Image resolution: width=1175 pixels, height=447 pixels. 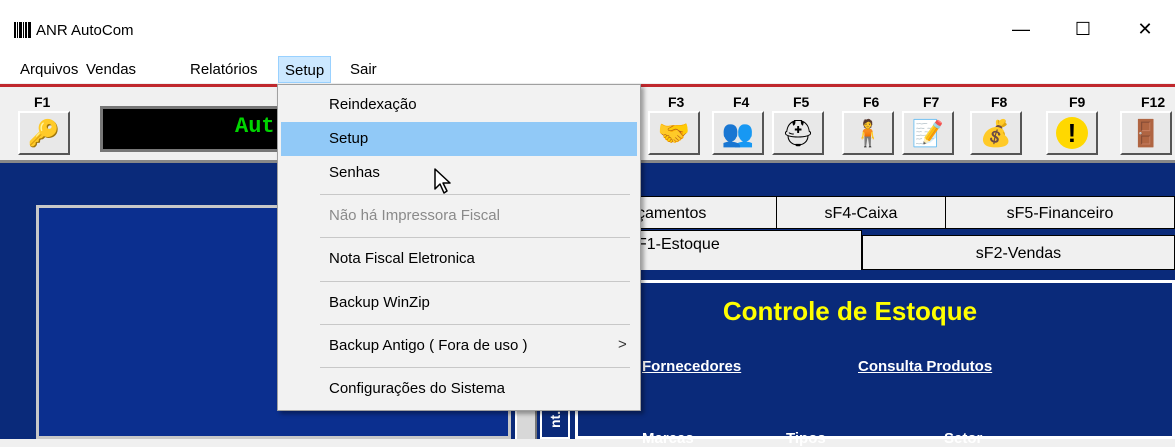 I want to click on close-button: ✕, so click(x=1145, y=29).